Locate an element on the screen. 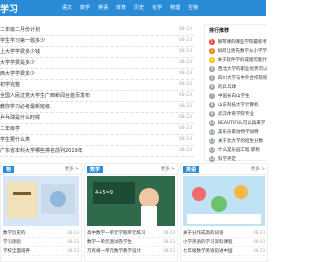 This screenshot has width=320, height=262. section-header: 物 更多 > is located at coordinates (41, 169).